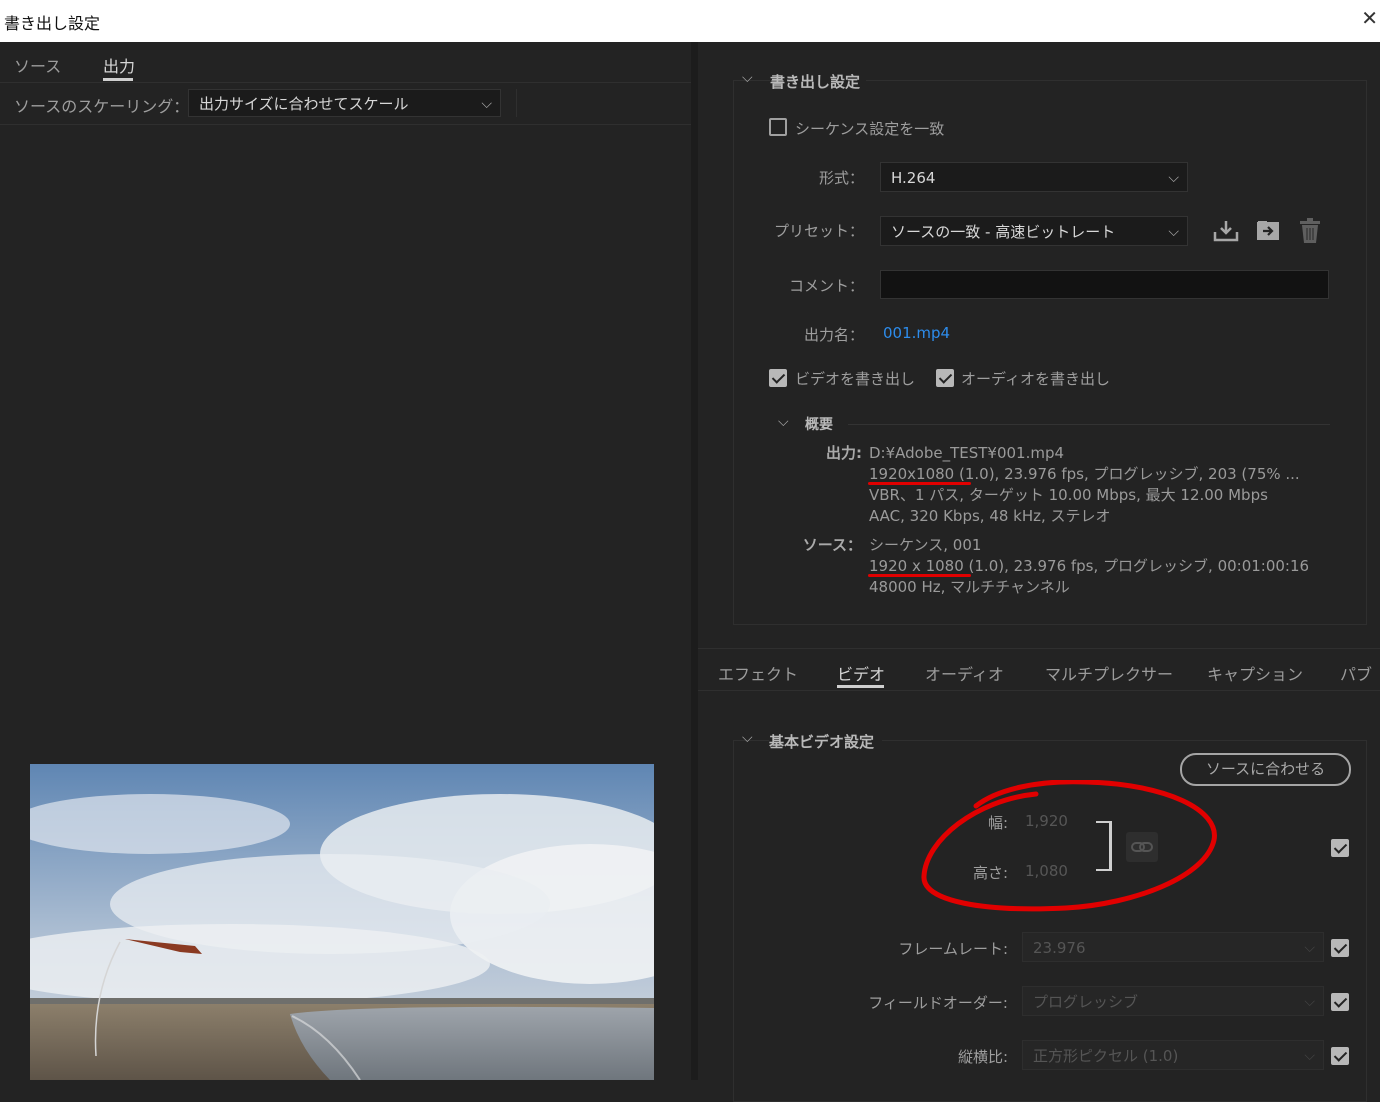 The width and height of the screenshot is (1380, 1102). I want to click on summary-output-line: D:¥Adobe_TEST¥001.mp4, so click(967, 453).